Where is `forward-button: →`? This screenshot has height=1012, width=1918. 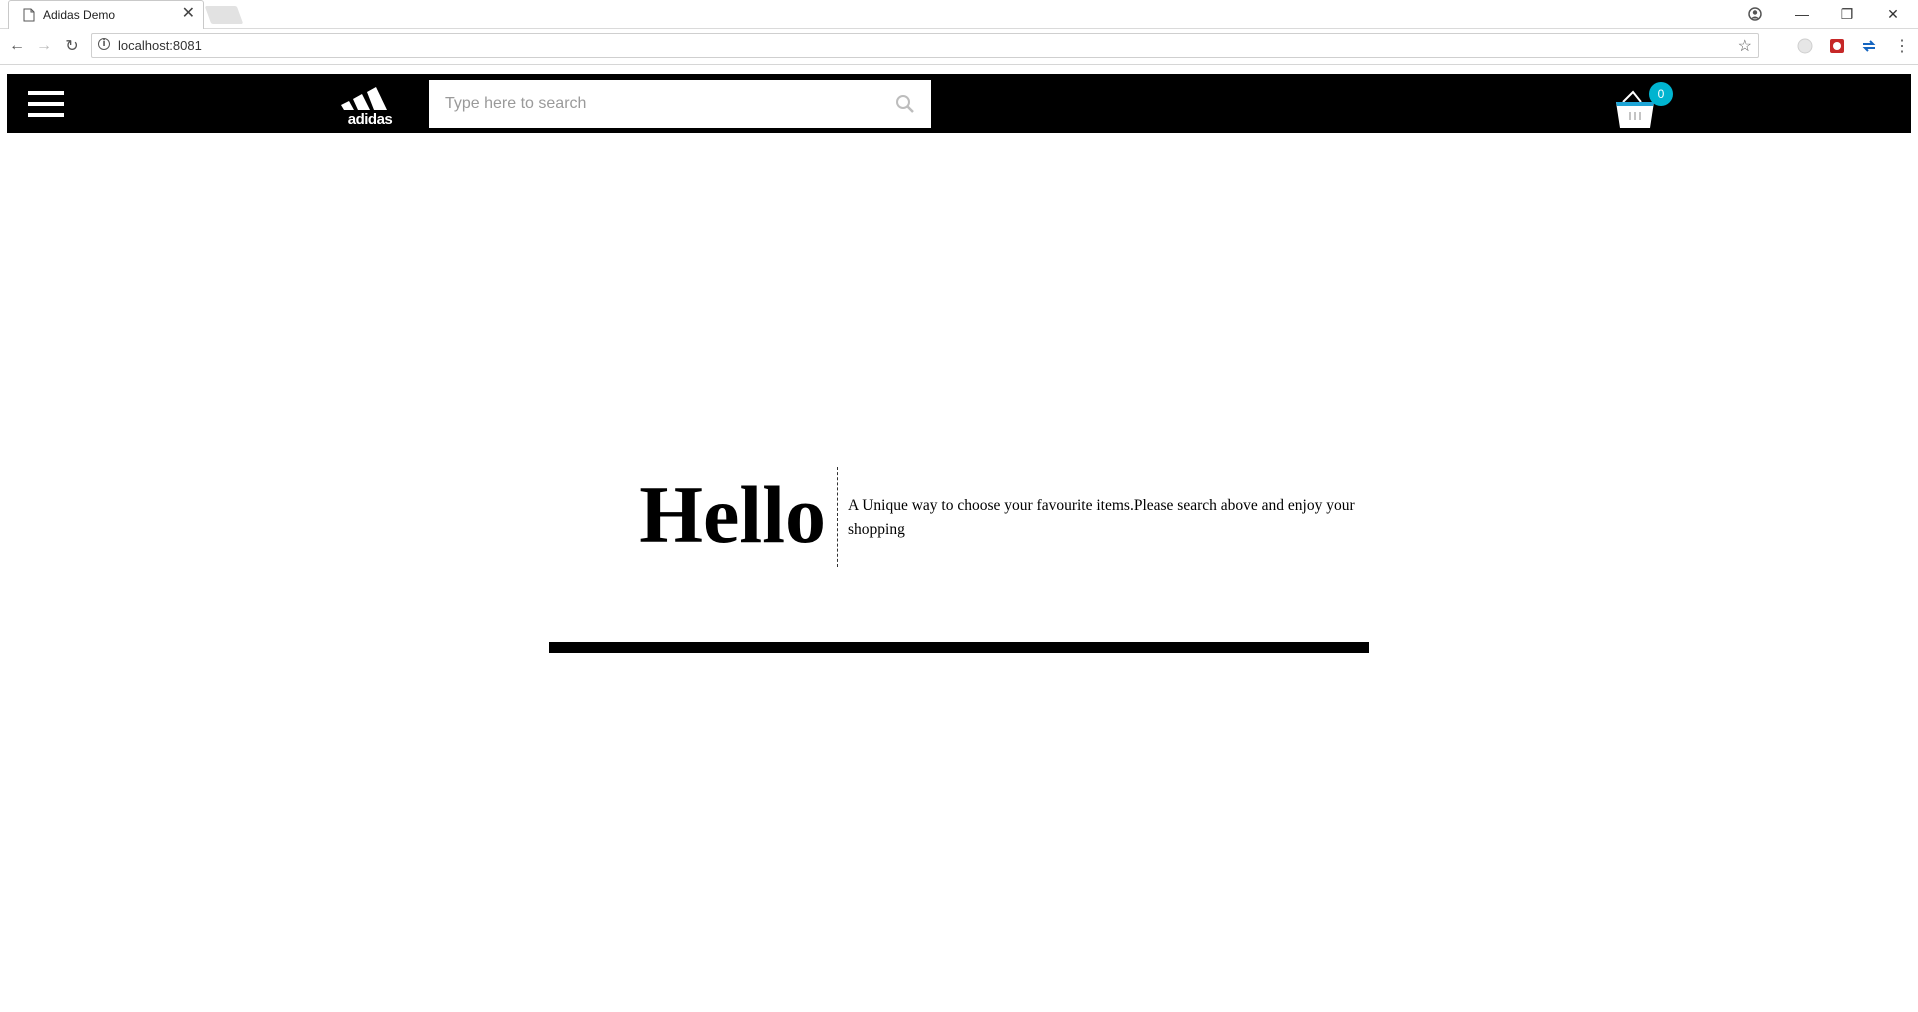
forward-button: → is located at coordinates (44, 46).